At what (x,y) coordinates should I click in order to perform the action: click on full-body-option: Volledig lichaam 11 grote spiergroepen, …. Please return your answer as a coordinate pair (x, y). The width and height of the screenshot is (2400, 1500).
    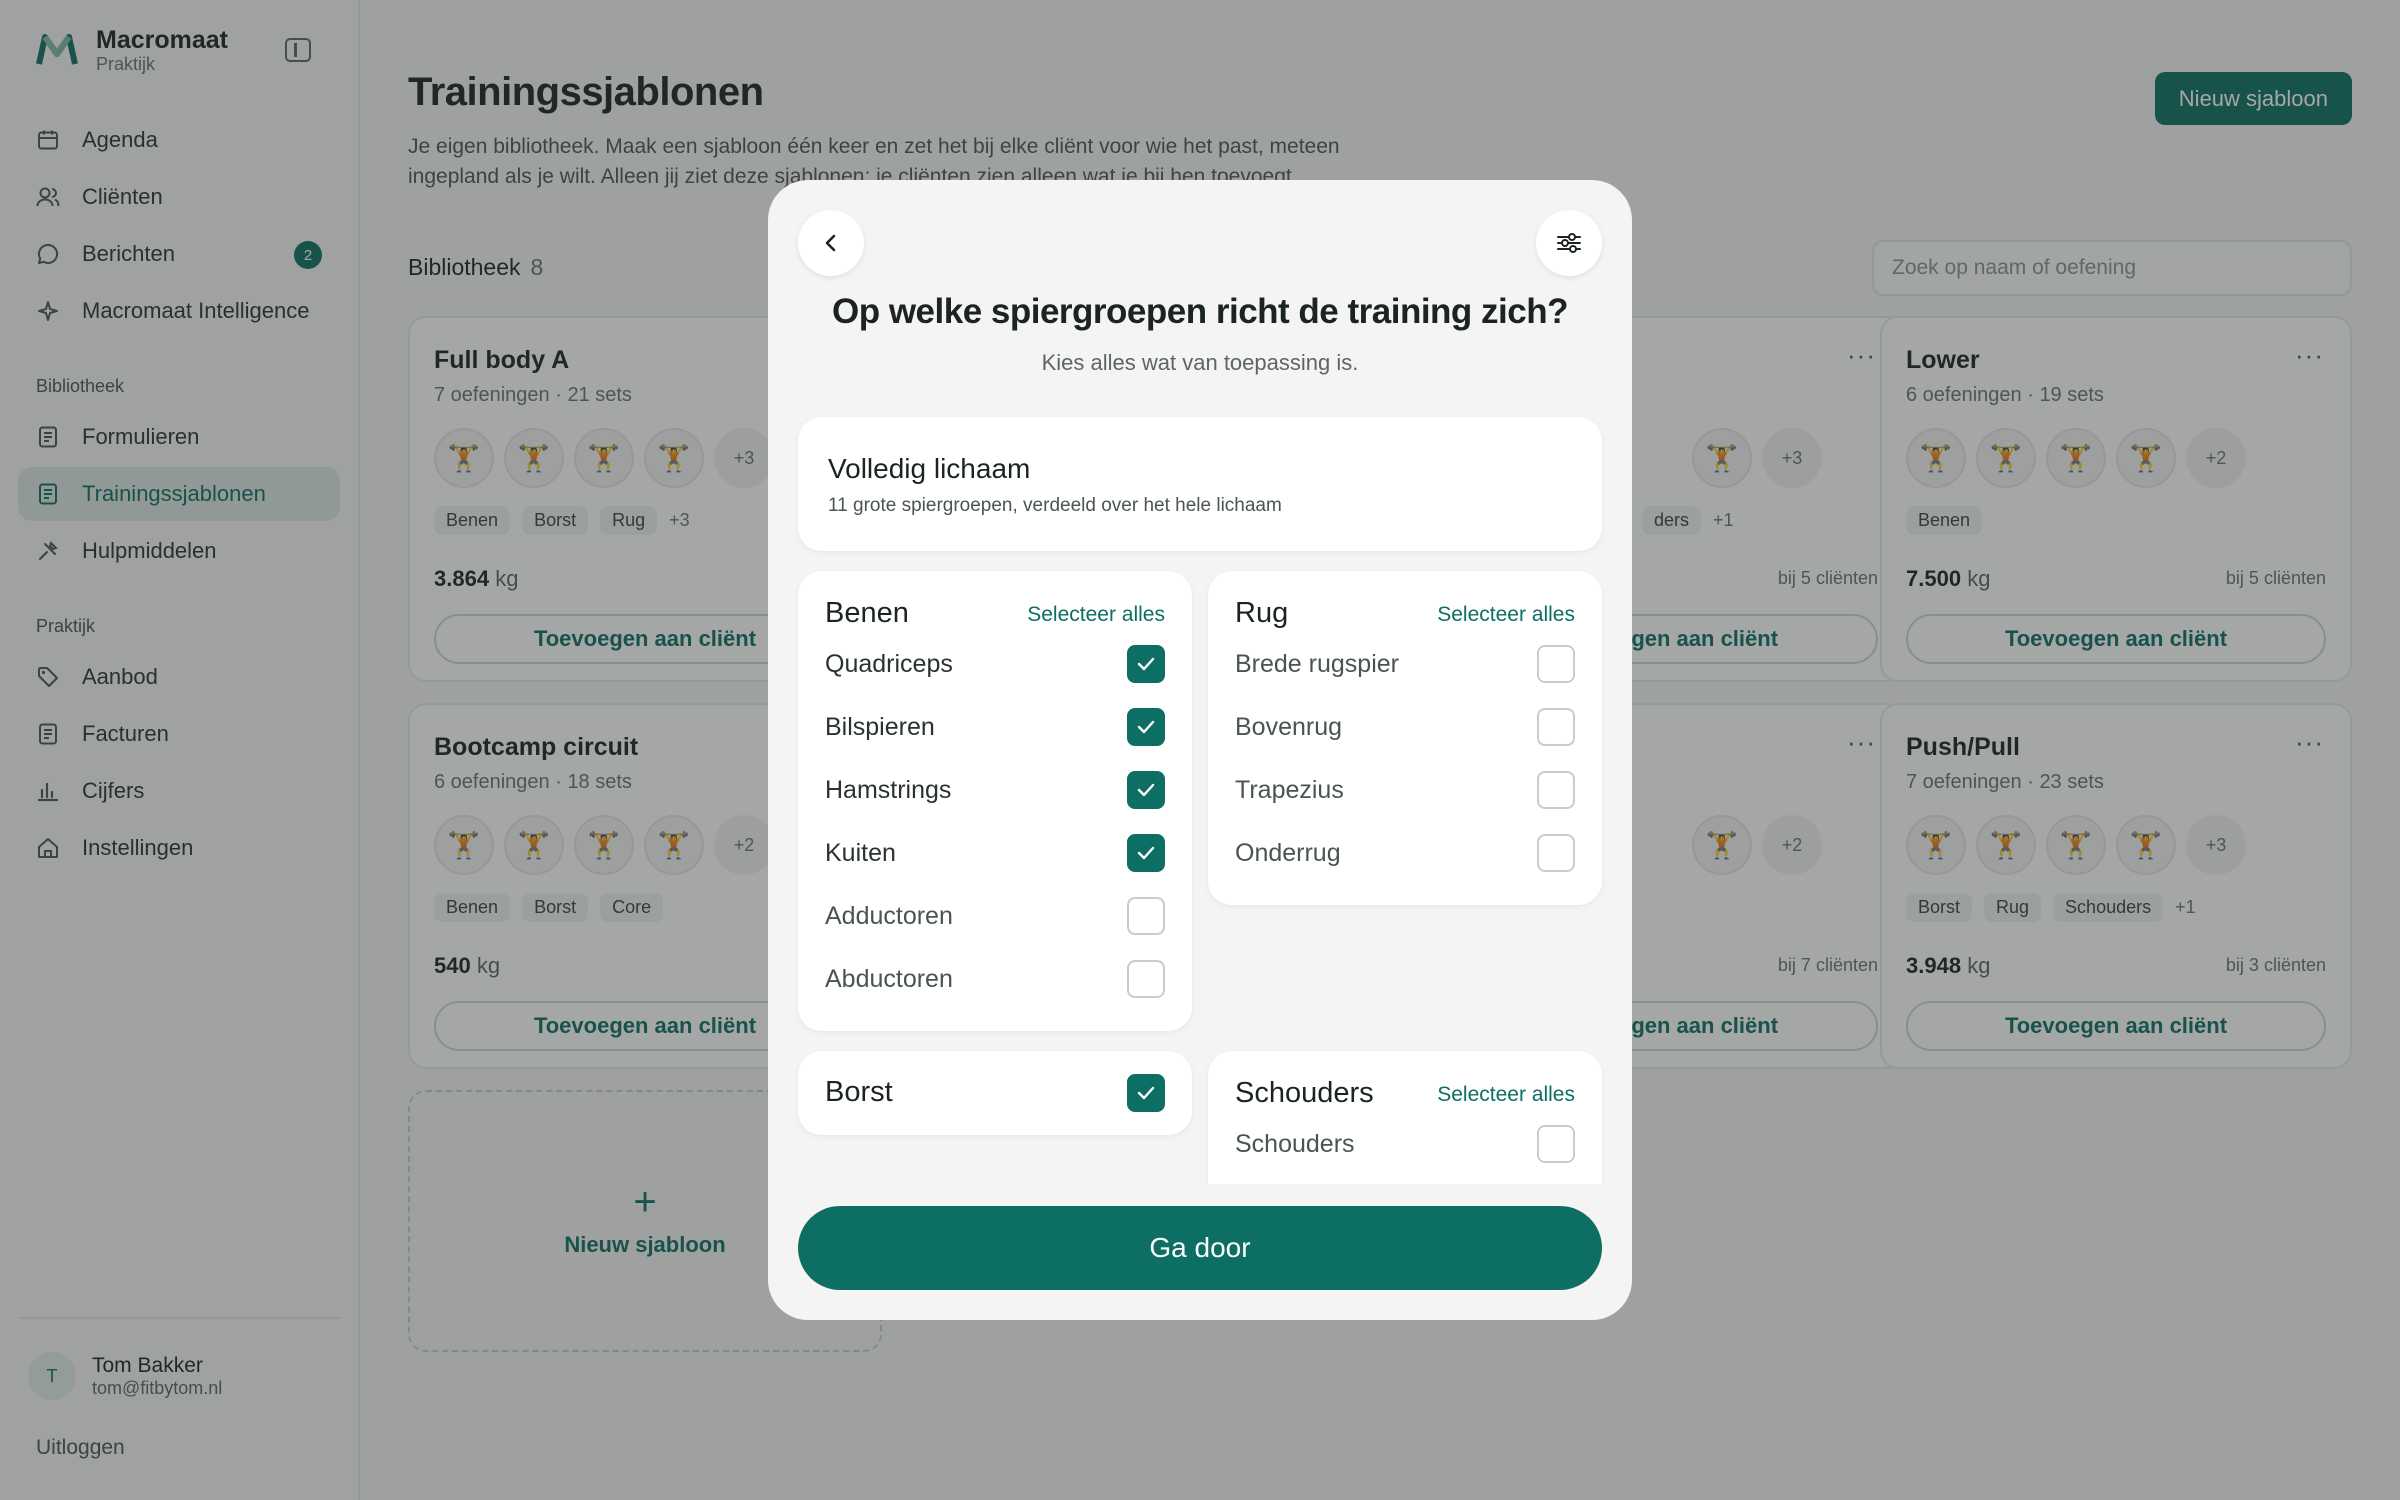
    Looking at the image, I should click on (1200, 484).